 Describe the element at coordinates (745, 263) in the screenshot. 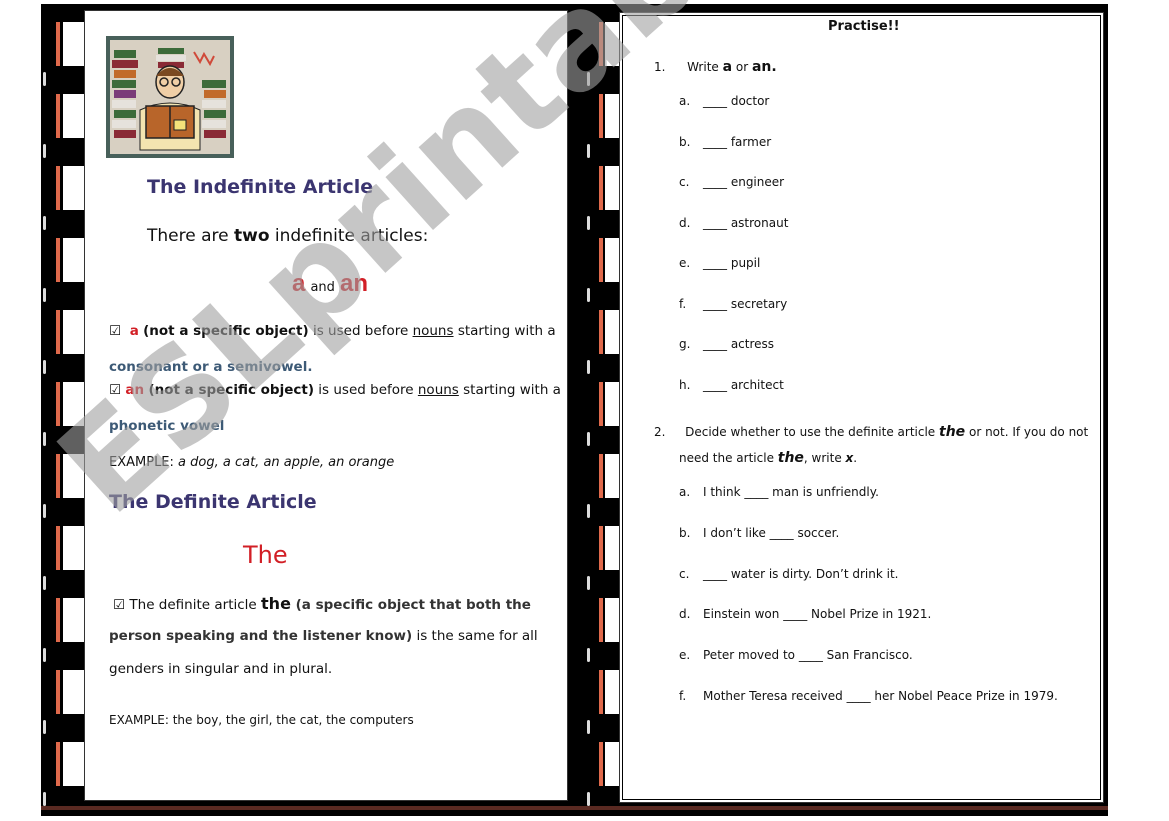

I see `item-word: pupil` at that location.